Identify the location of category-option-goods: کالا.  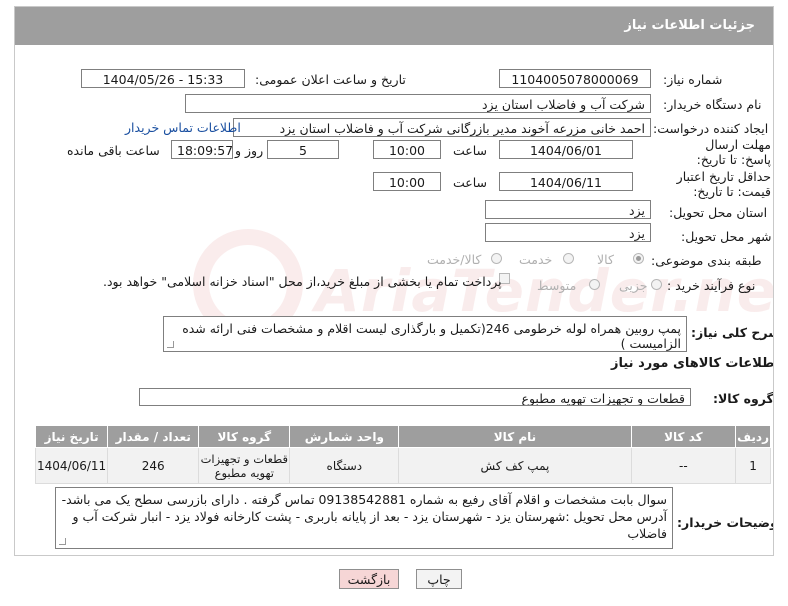
(605, 259).